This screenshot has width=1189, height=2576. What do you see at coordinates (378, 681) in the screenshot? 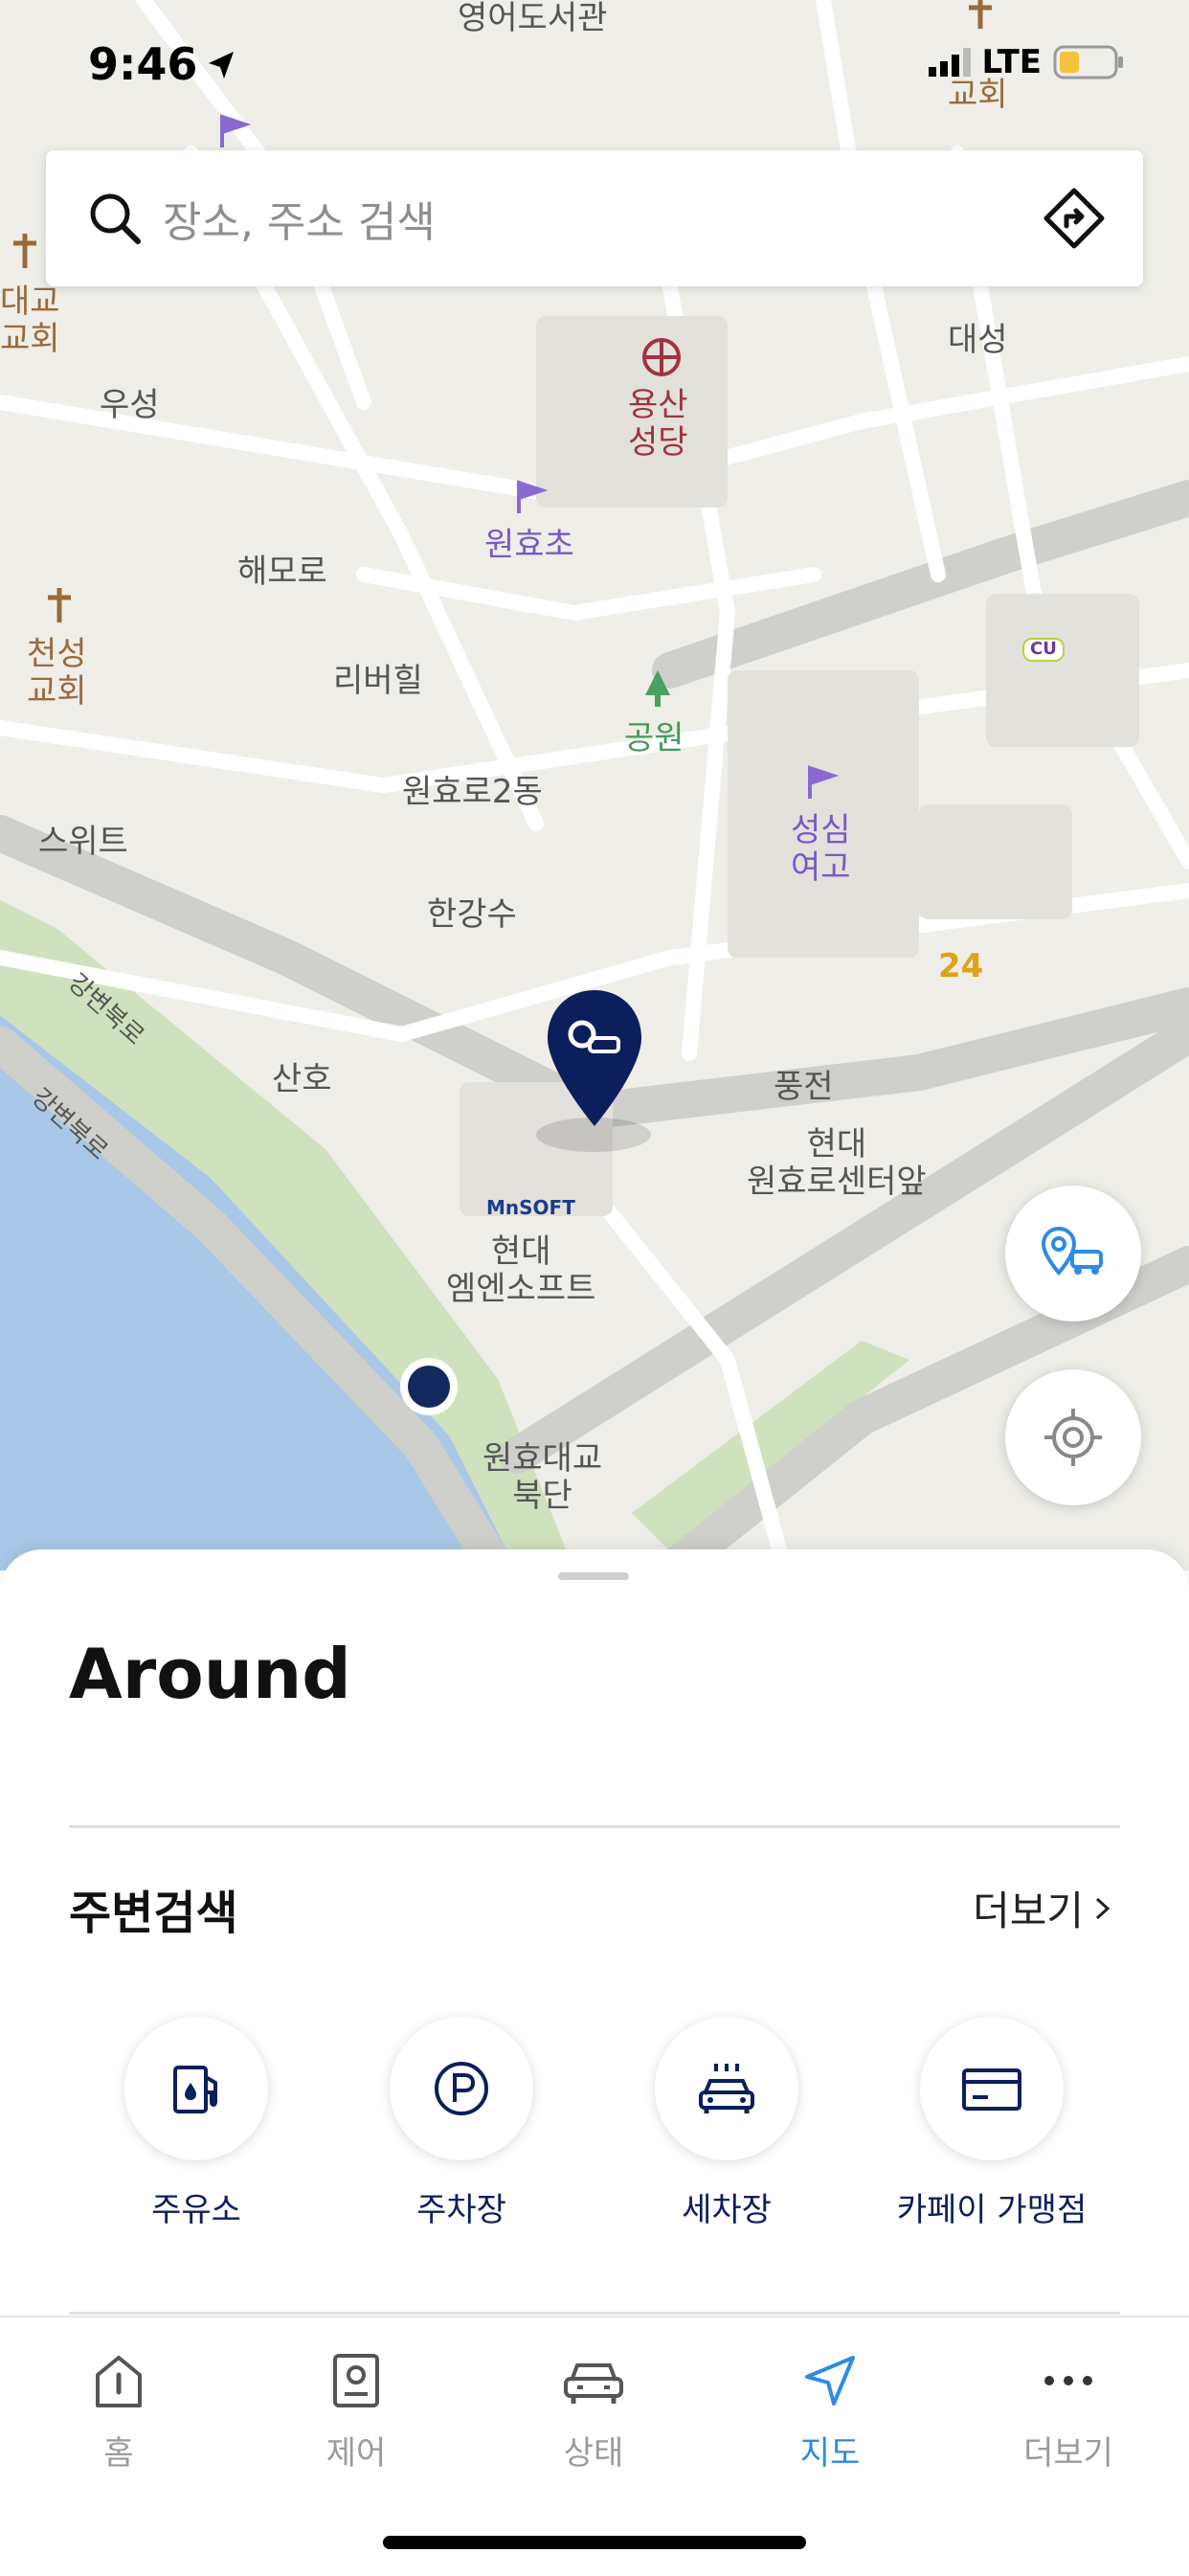
I see `map-label-riverhill: 리버힐` at bounding box center [378, 681].